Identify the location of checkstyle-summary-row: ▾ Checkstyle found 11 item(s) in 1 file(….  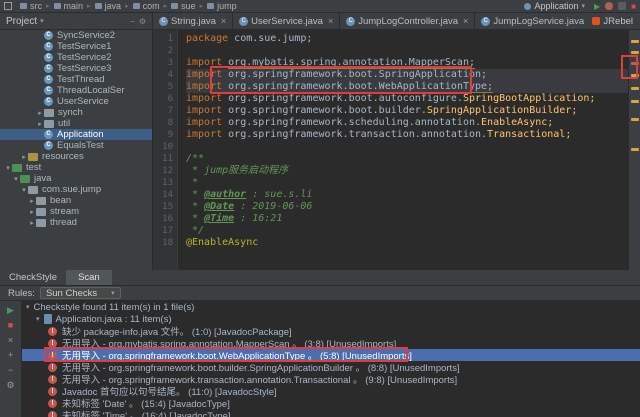
(331, 307).